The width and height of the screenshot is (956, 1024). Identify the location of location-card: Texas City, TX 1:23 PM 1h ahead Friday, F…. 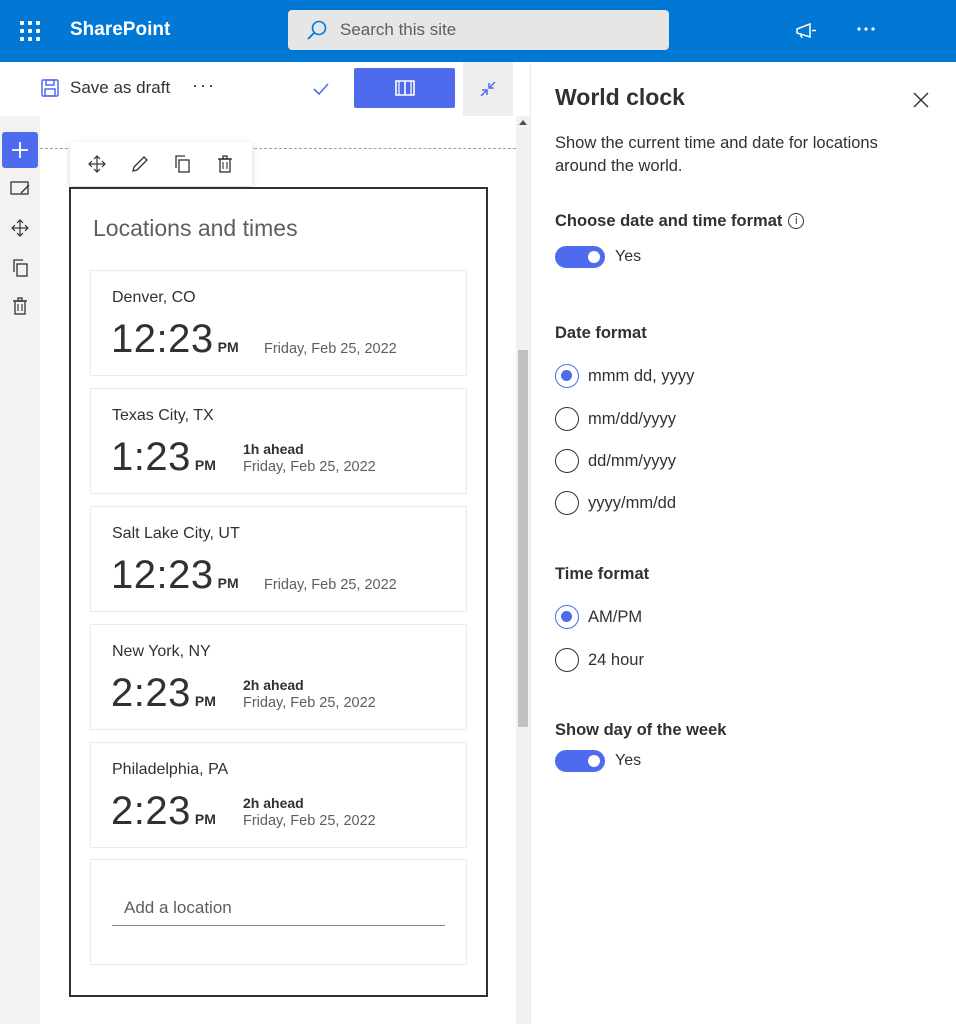
(278, 441).